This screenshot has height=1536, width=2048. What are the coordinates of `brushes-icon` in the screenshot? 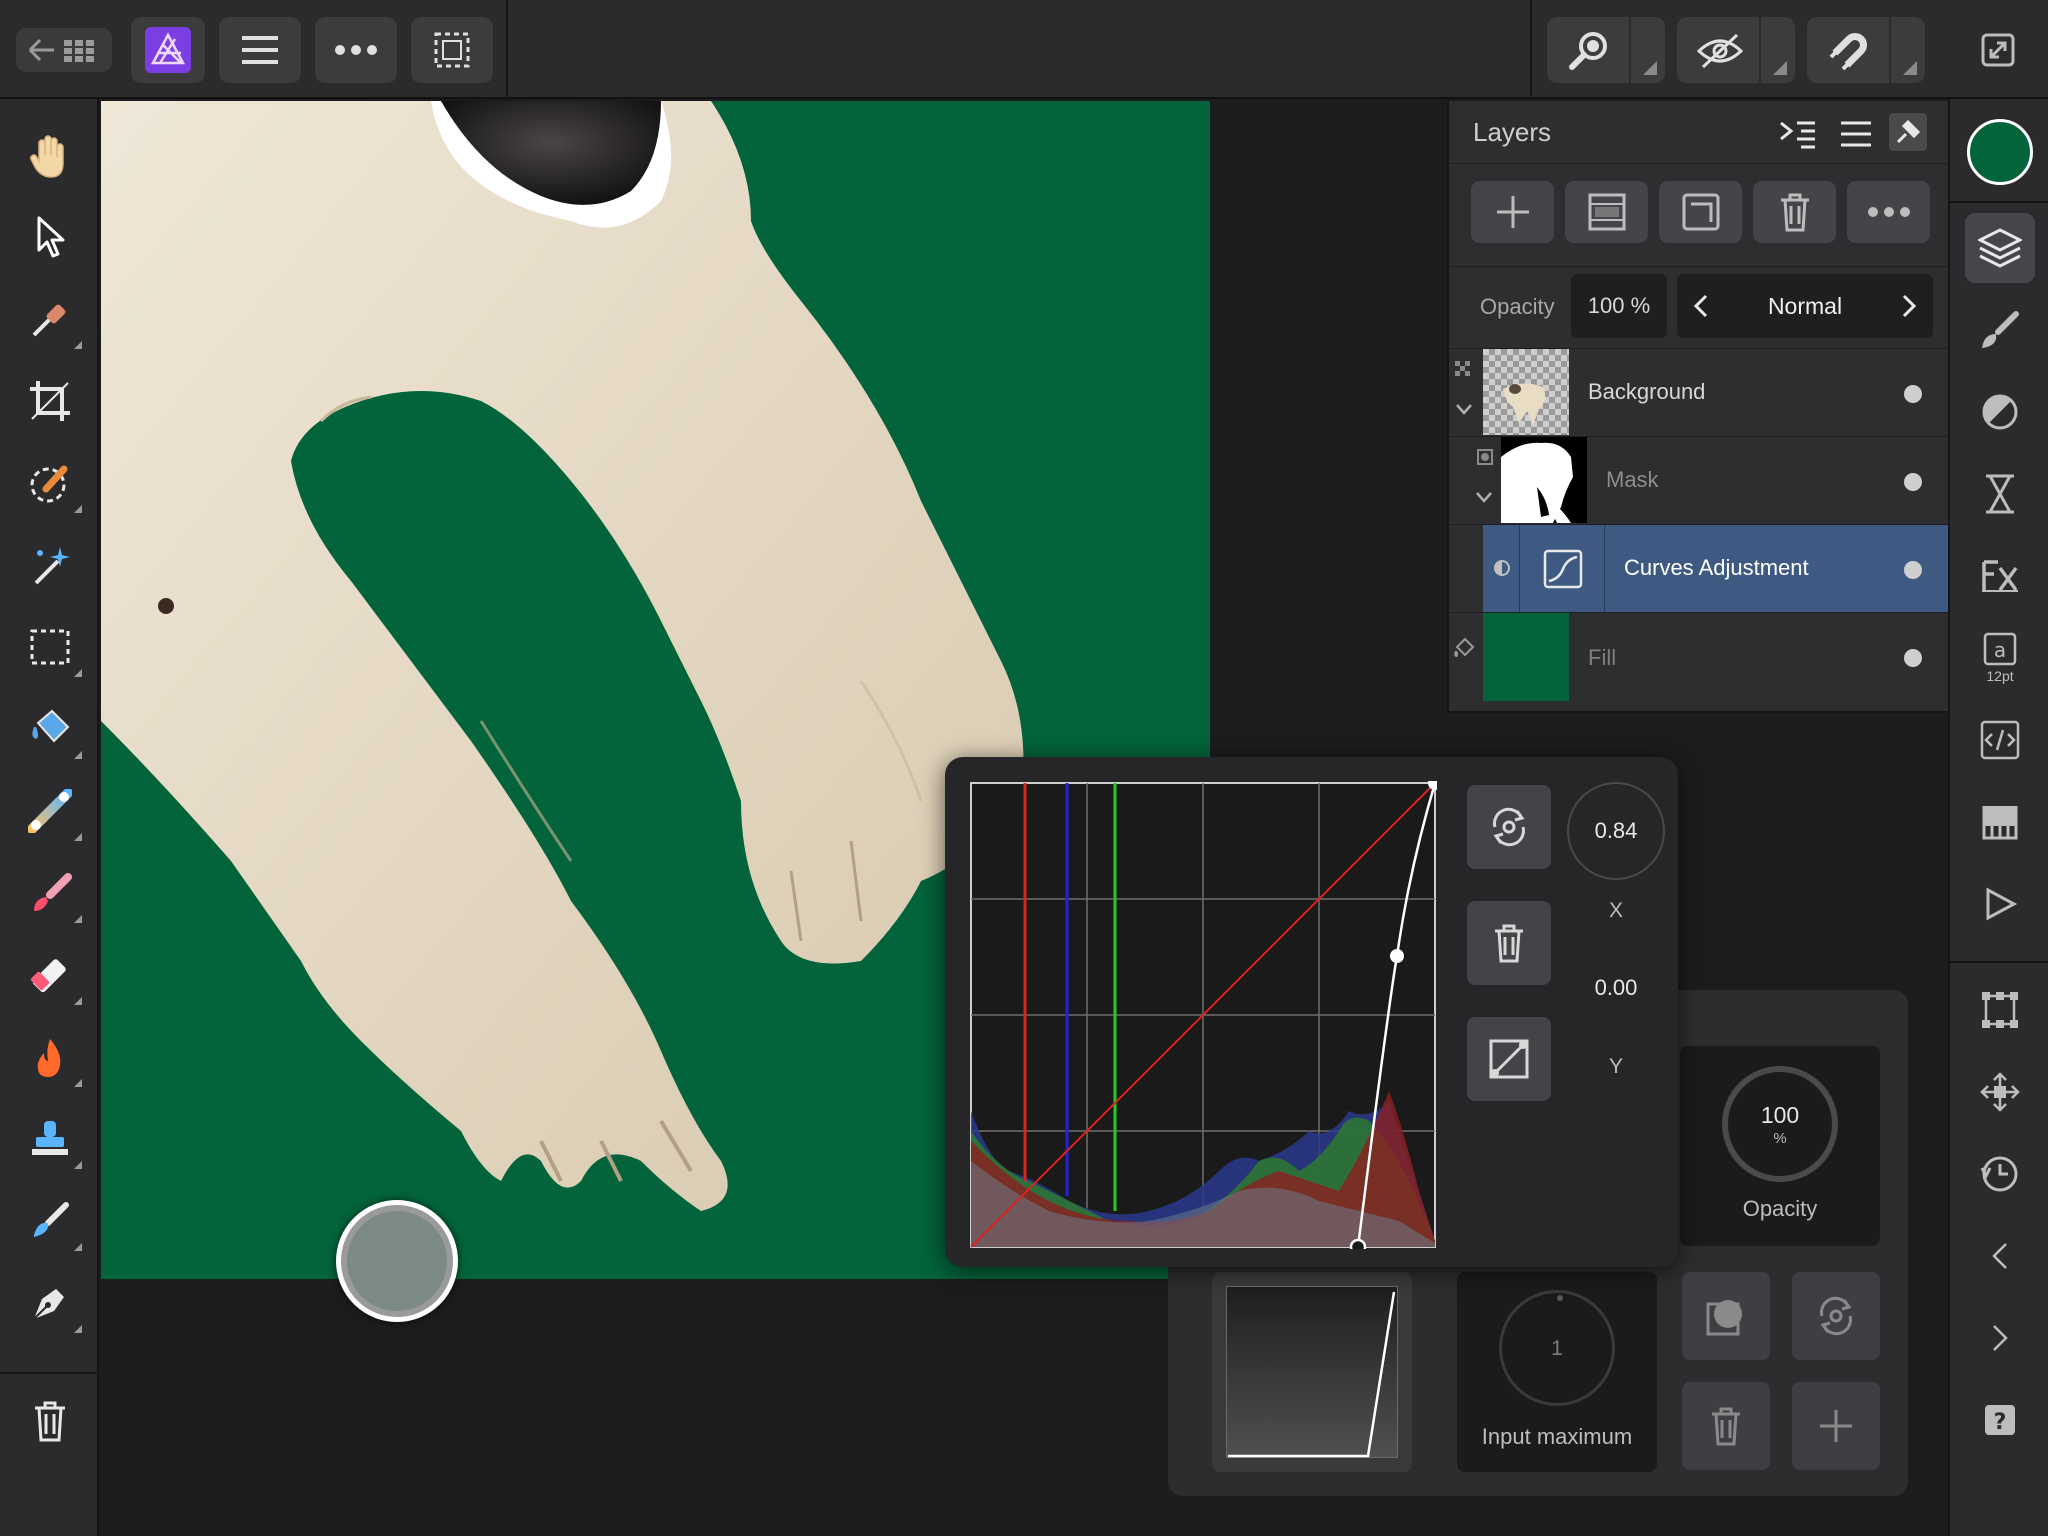 It's located at (2000, 329).